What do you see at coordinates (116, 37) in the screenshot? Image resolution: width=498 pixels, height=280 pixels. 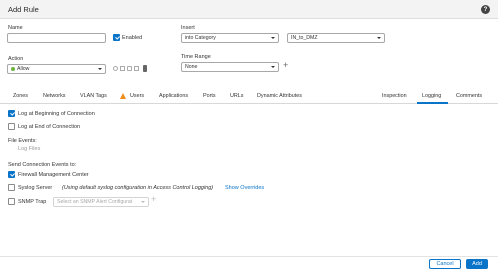 I see `enabled-checkbox` at bounding box center [116, 37].